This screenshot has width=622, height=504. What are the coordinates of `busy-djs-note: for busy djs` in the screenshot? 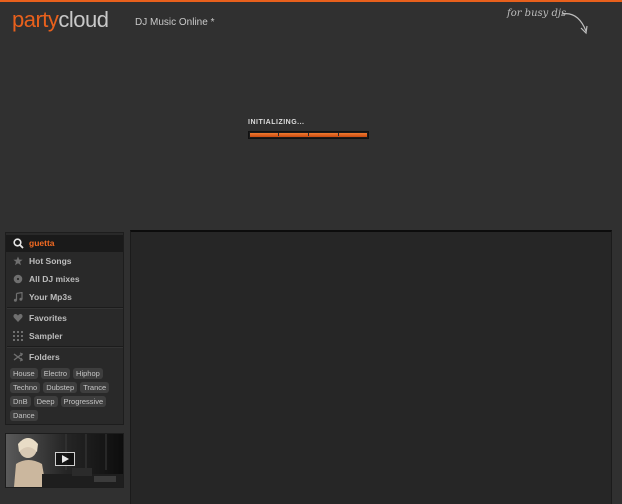 It's located at (537, 13).